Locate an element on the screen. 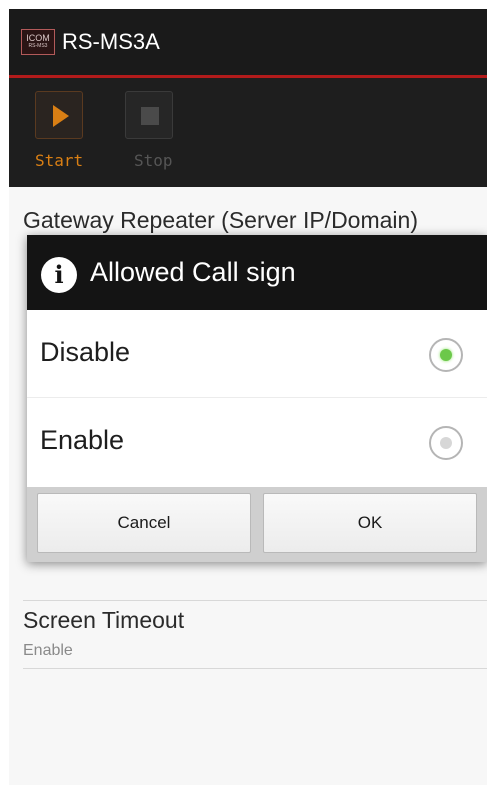 The width and height of the screenshot is (493, 785). setting-screen-timeout-title: Screen Timeout is located at coordinates (104, 620).